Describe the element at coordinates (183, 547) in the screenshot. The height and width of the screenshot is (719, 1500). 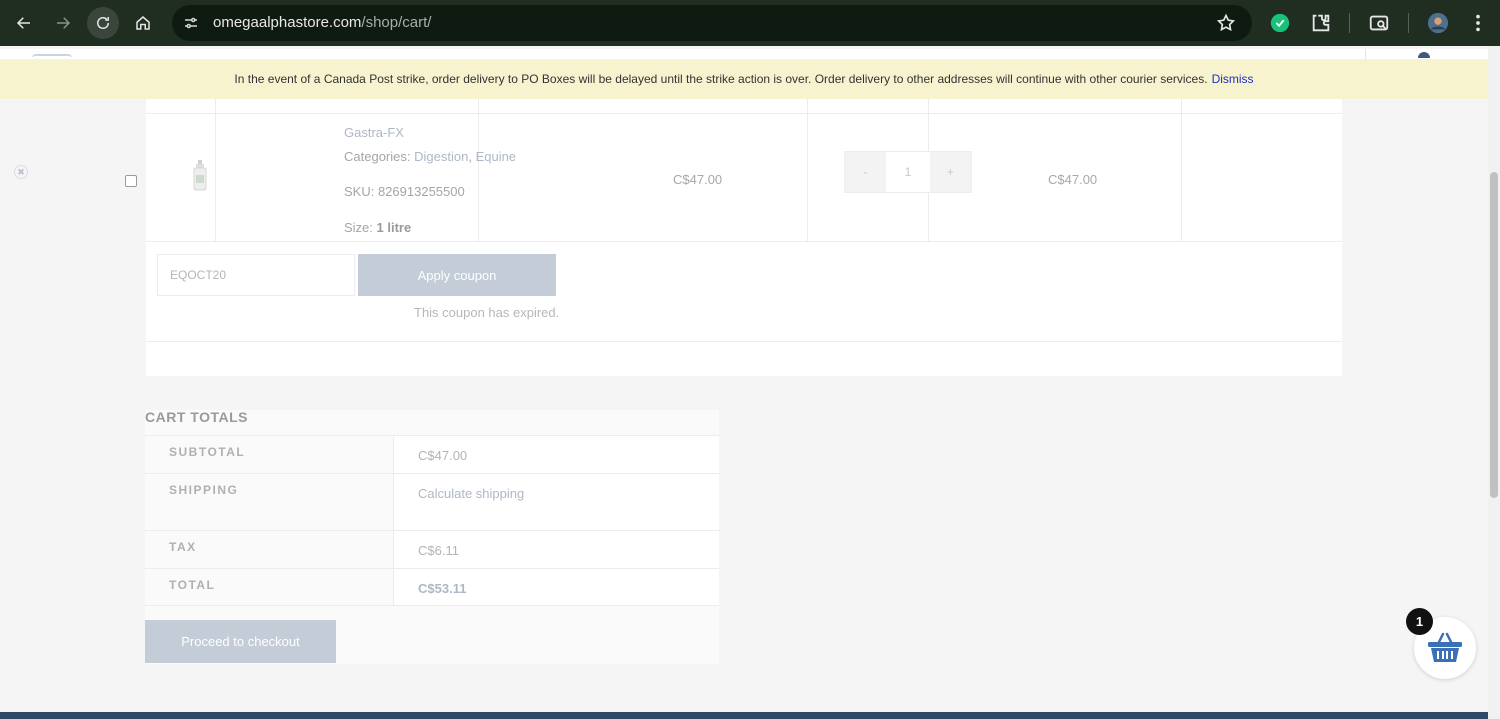
I see `totals-label: TAX` at that location.